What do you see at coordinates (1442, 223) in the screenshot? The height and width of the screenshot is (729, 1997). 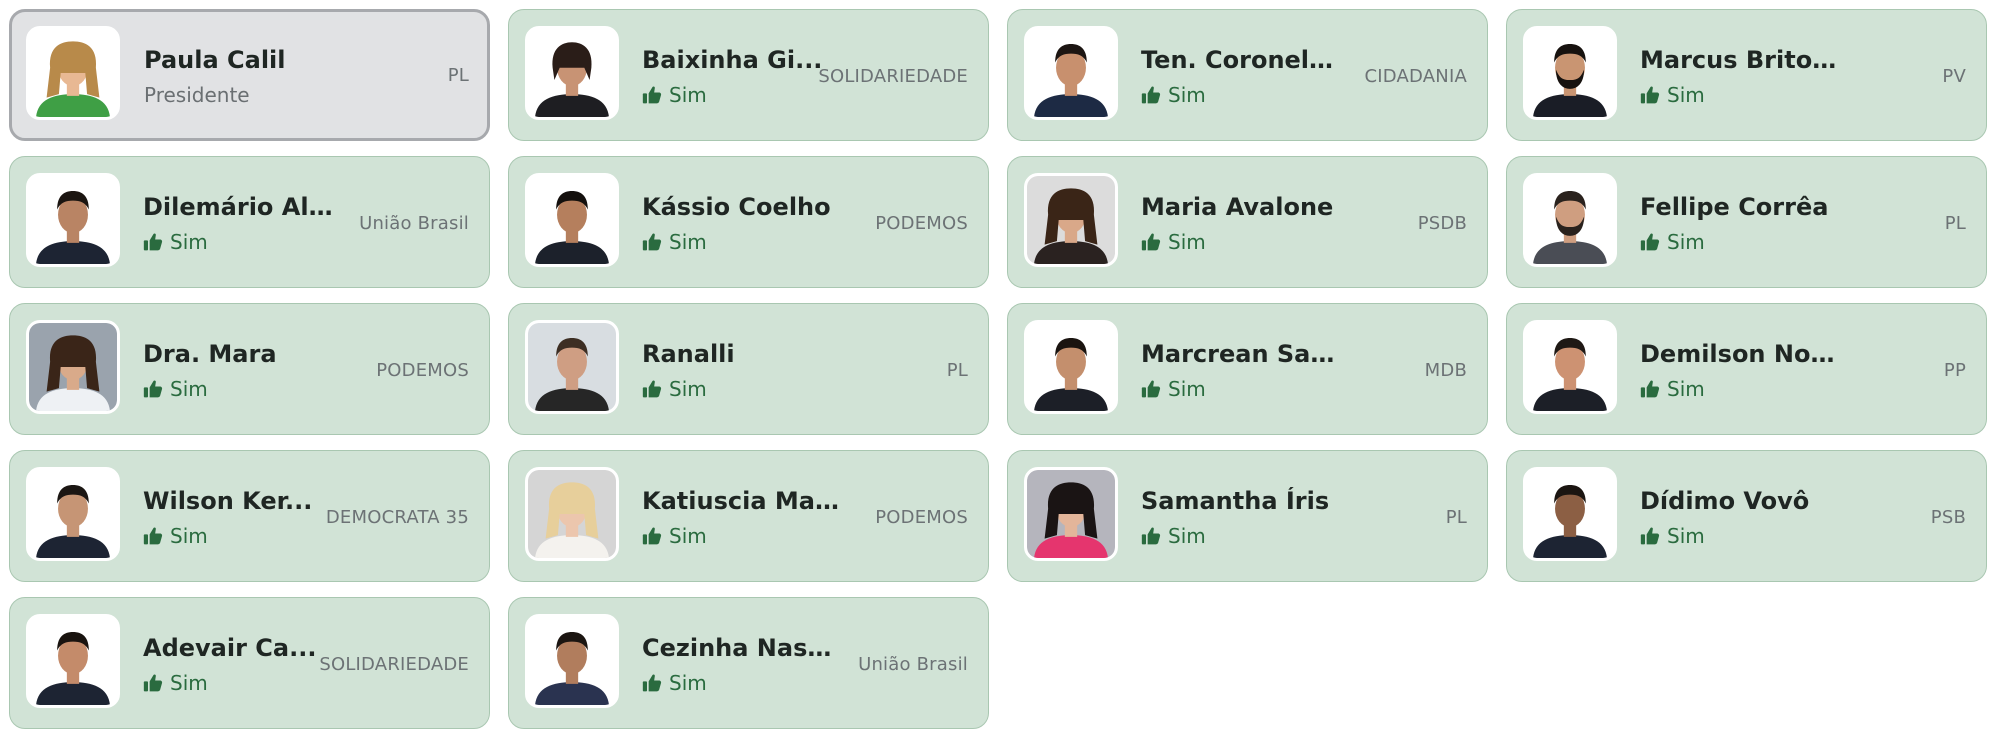 I see `member-party: PSDB` at bounding box center [1442, 223].